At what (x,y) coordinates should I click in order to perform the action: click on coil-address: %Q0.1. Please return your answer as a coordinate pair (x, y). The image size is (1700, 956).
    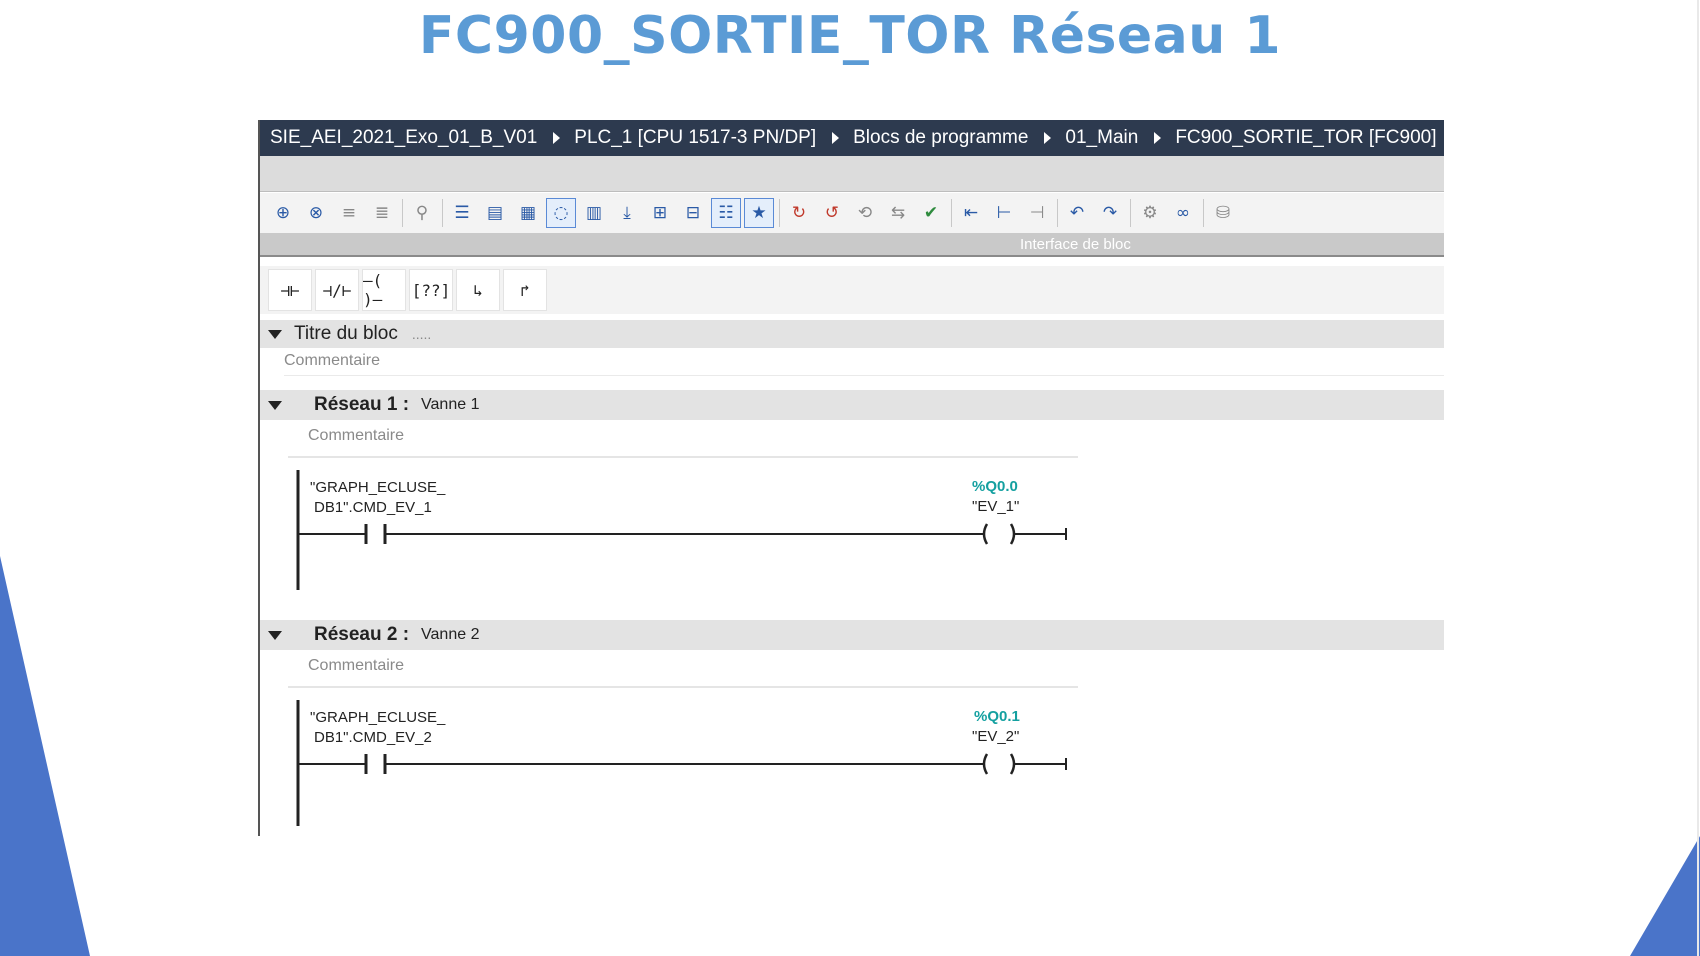
    Looking at the image, I should click on (997, 716).